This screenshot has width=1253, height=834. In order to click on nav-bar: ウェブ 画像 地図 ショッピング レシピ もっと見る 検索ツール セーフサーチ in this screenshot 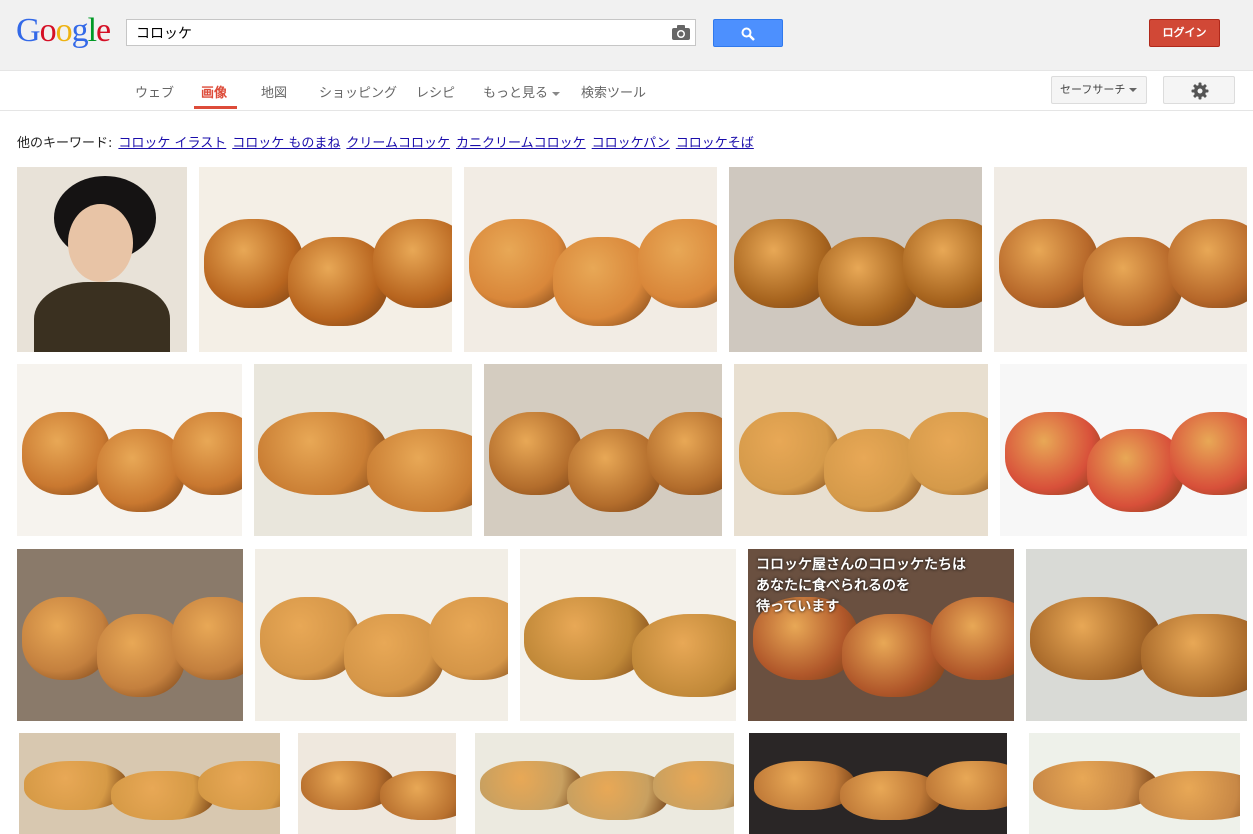, I will do `click(626, 91)`.